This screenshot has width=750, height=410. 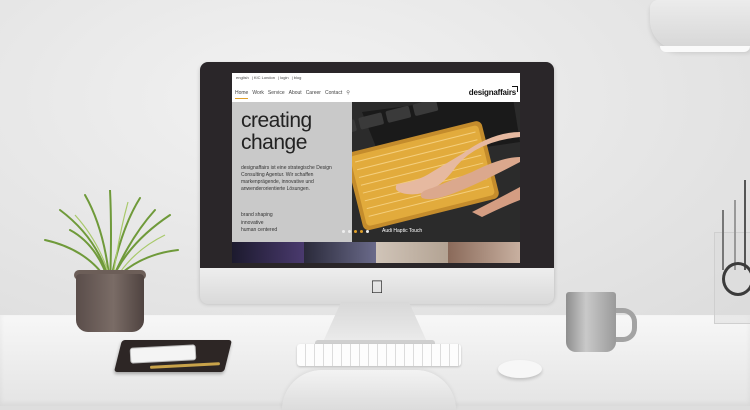 I want to click on hero-tags: brand shaping innovative human centered, so click(x=259, y=223).